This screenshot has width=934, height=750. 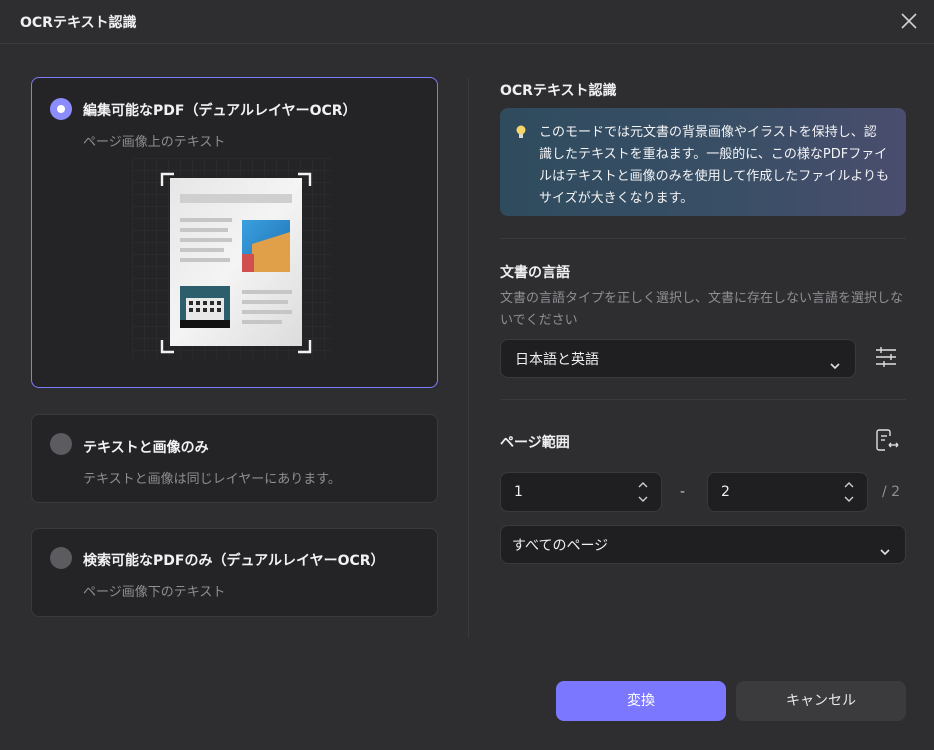 What do you see at coordinates (821, 701) in the screenshot?
I see `cancel-button: キャンセル` at bounding box center [821, 701].